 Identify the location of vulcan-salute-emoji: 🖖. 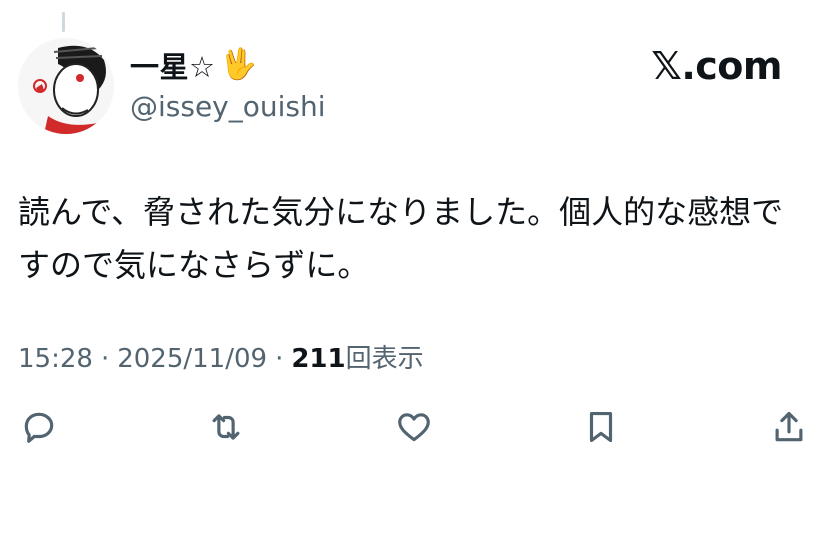
(238, 64).